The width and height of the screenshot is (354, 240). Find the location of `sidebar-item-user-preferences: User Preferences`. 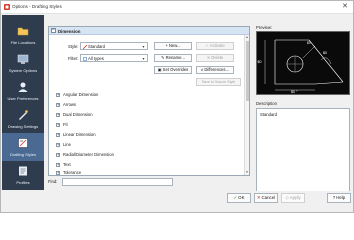

sidebar-item-user-preferences: User Preferences is located at coordinates (23, 91).